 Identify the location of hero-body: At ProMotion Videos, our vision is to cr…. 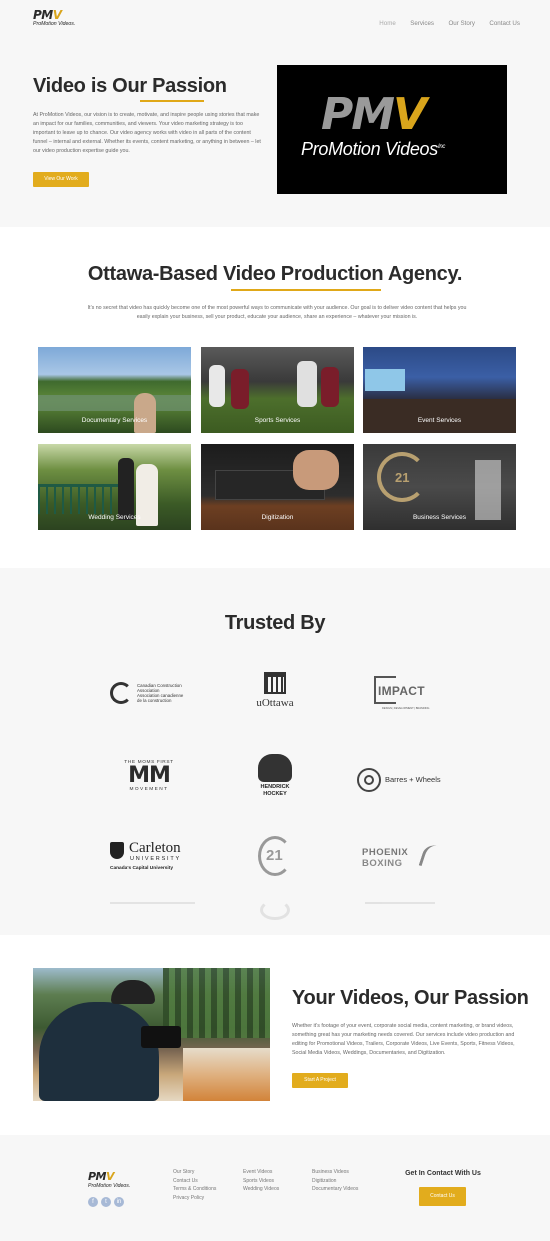
(147, 133).